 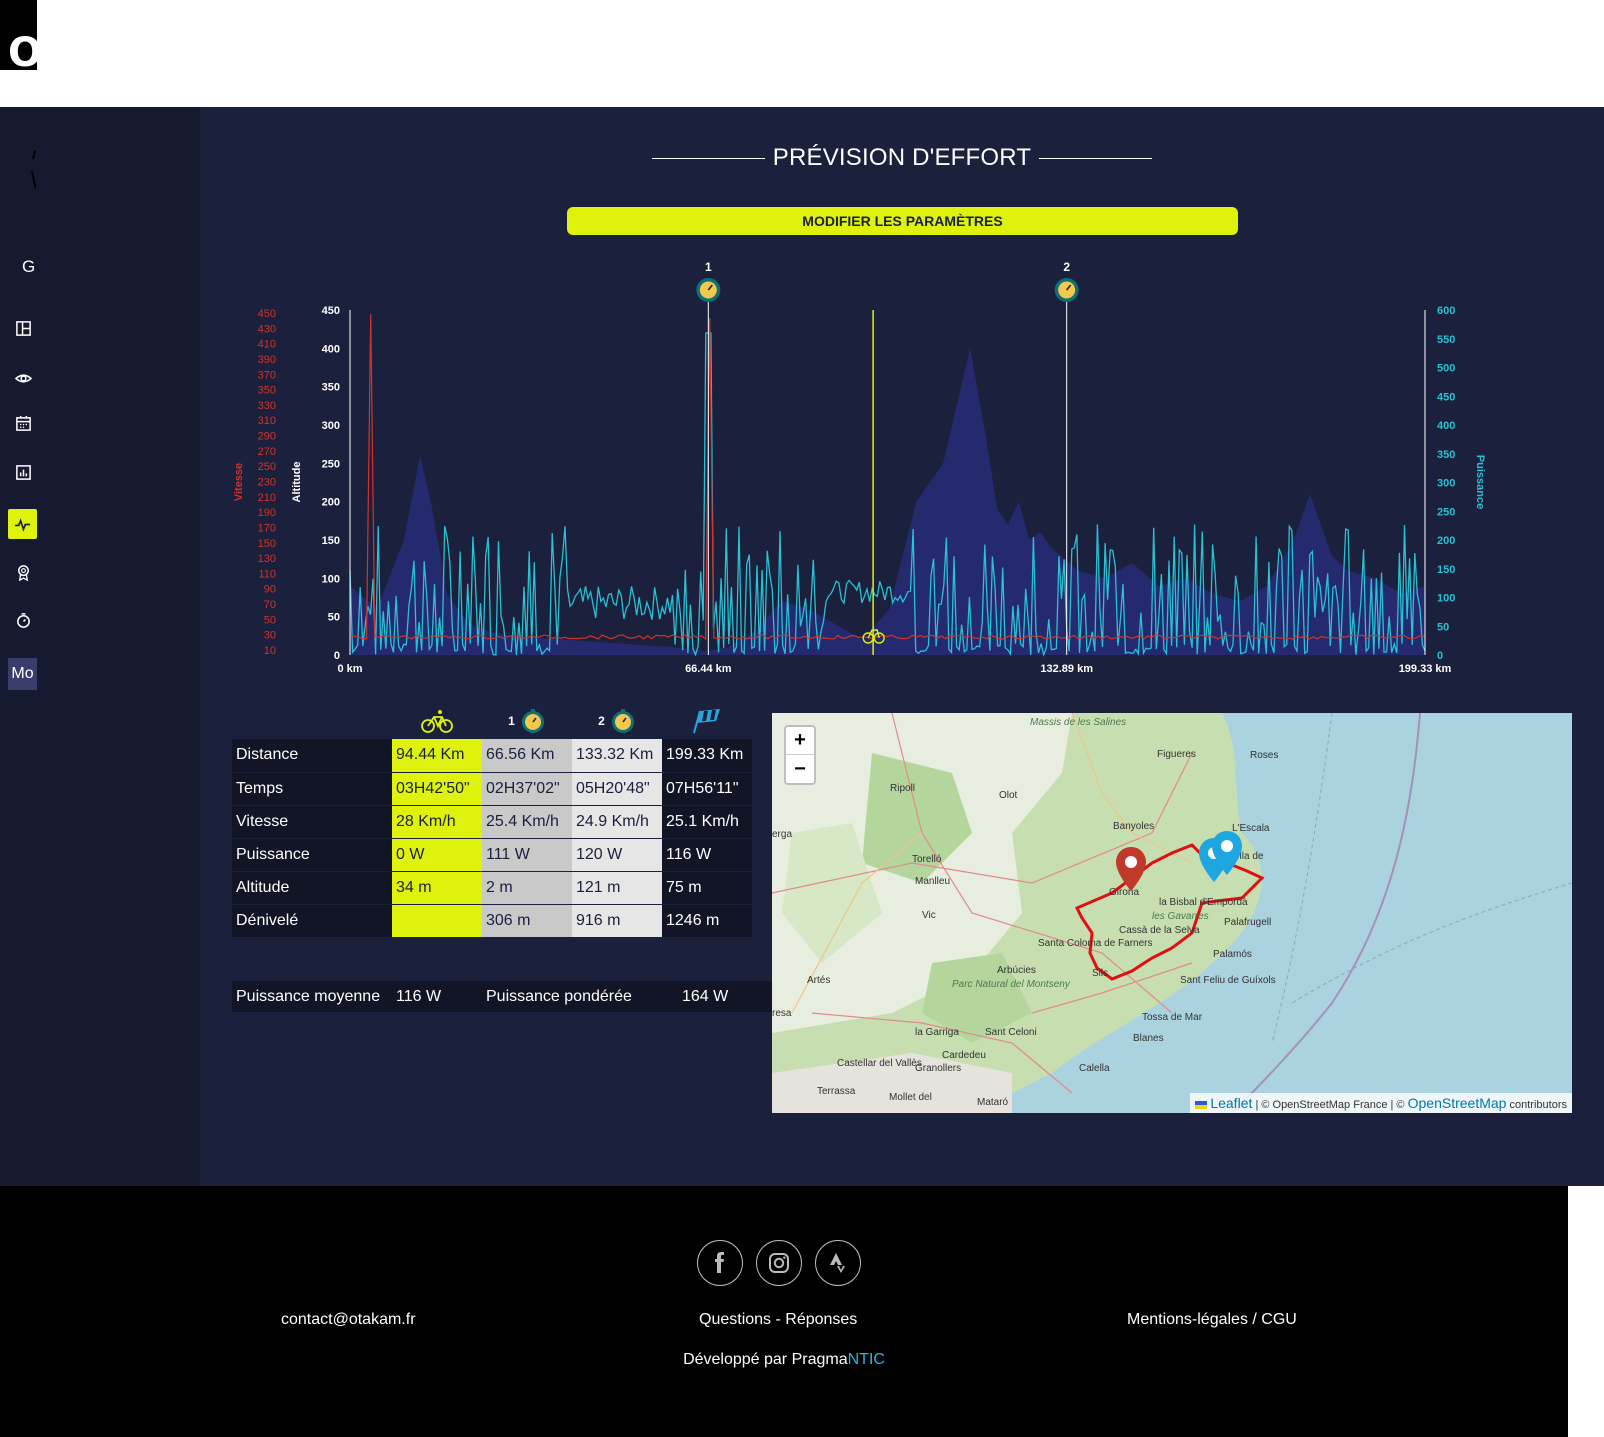 What do you see at coordinates (1425, 669) in the screenshot?
I see `x-tick-label: 199.33 km` at bounding box center [1425, 669].